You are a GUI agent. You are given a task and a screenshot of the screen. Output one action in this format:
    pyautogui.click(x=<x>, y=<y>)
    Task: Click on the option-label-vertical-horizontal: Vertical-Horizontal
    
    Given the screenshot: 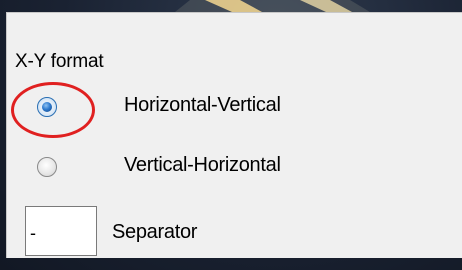 What is the action you would take?
    pyautogui.click(x=202, y=165)
    